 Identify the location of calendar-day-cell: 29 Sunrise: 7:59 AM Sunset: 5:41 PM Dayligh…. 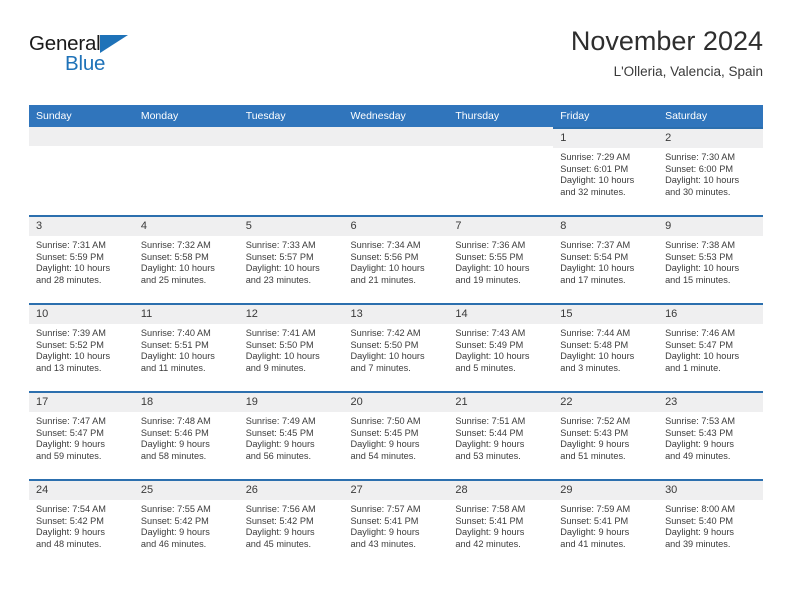
(606, 523).